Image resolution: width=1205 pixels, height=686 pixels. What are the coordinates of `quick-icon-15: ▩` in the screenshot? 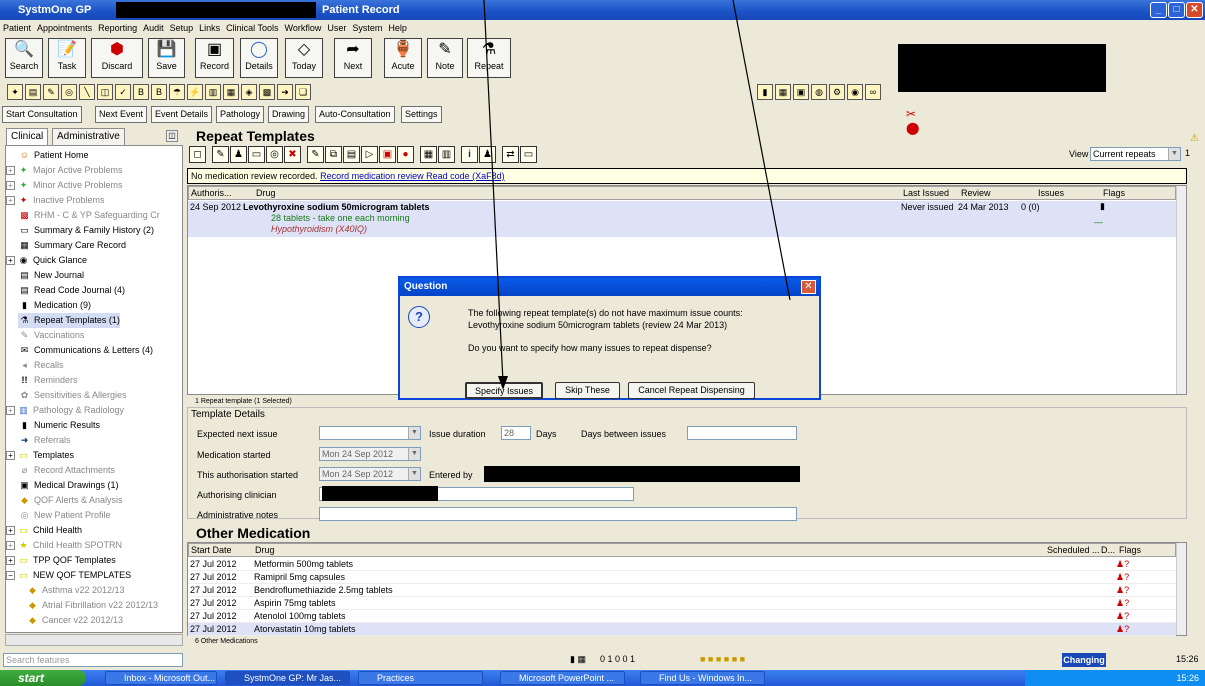 It's located at (267, 92).